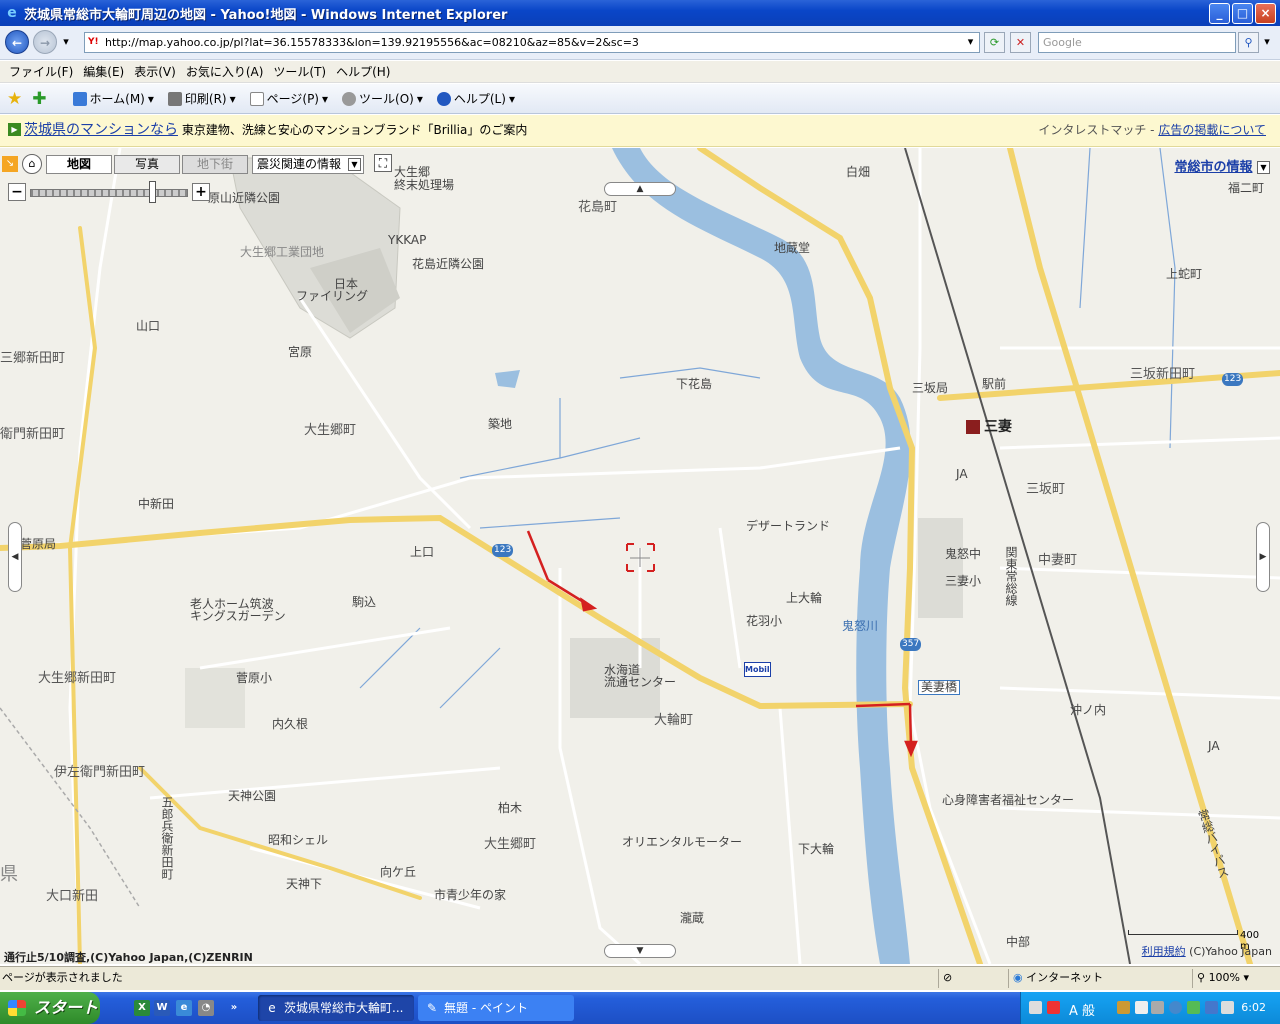 This screenshot has height=1024, width=1280. Describe the element at coordinates (14, 99) in the screenshot. I see `favorites-star-icon: ★` at that location.